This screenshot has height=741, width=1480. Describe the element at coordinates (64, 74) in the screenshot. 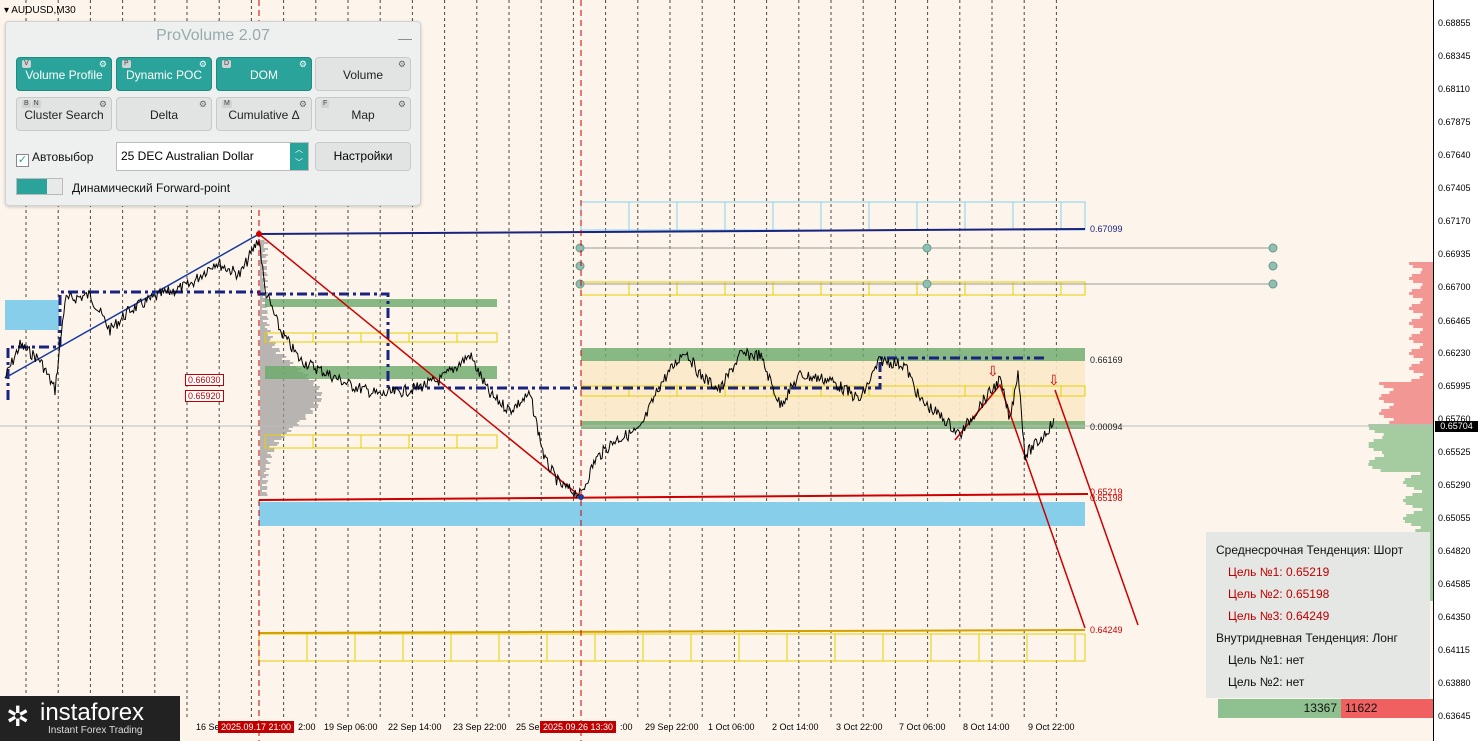

I see `mode-button-0: V ⚙ Volume Profile` at that location.